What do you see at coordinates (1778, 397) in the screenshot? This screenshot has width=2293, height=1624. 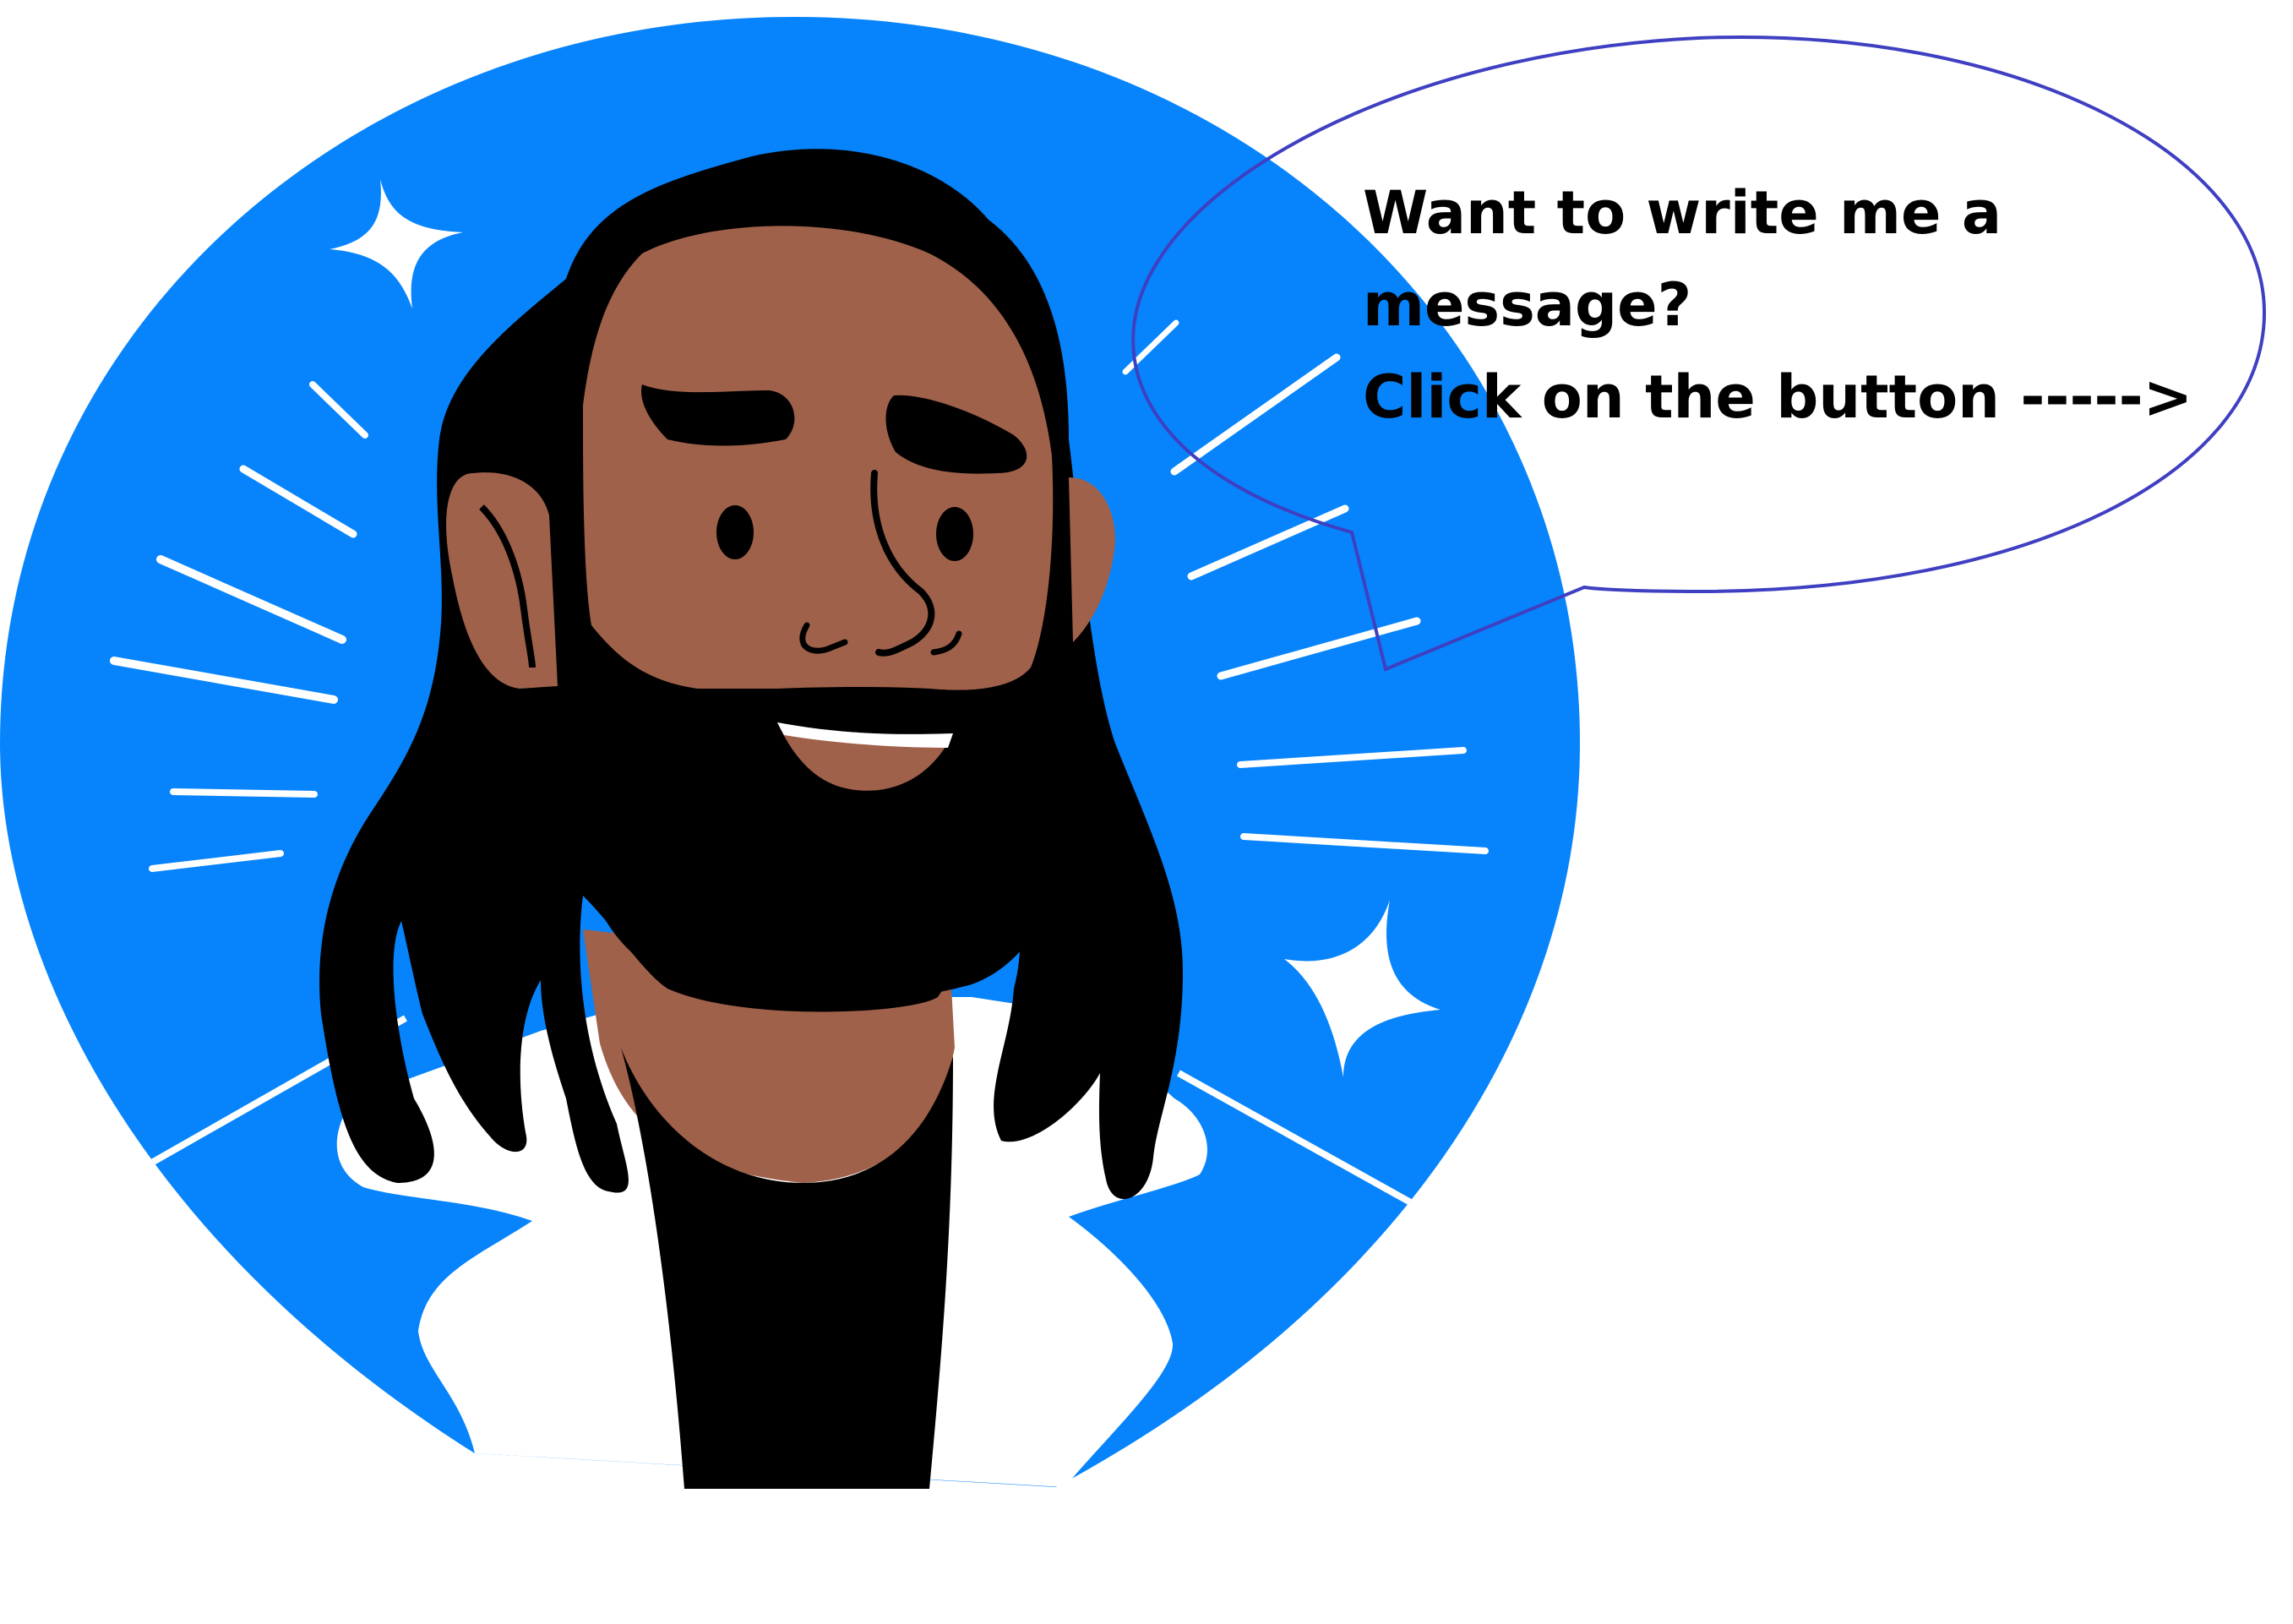 I see `bubble-line-3: Click on the button ----->` at bounding box center [1778, 397].